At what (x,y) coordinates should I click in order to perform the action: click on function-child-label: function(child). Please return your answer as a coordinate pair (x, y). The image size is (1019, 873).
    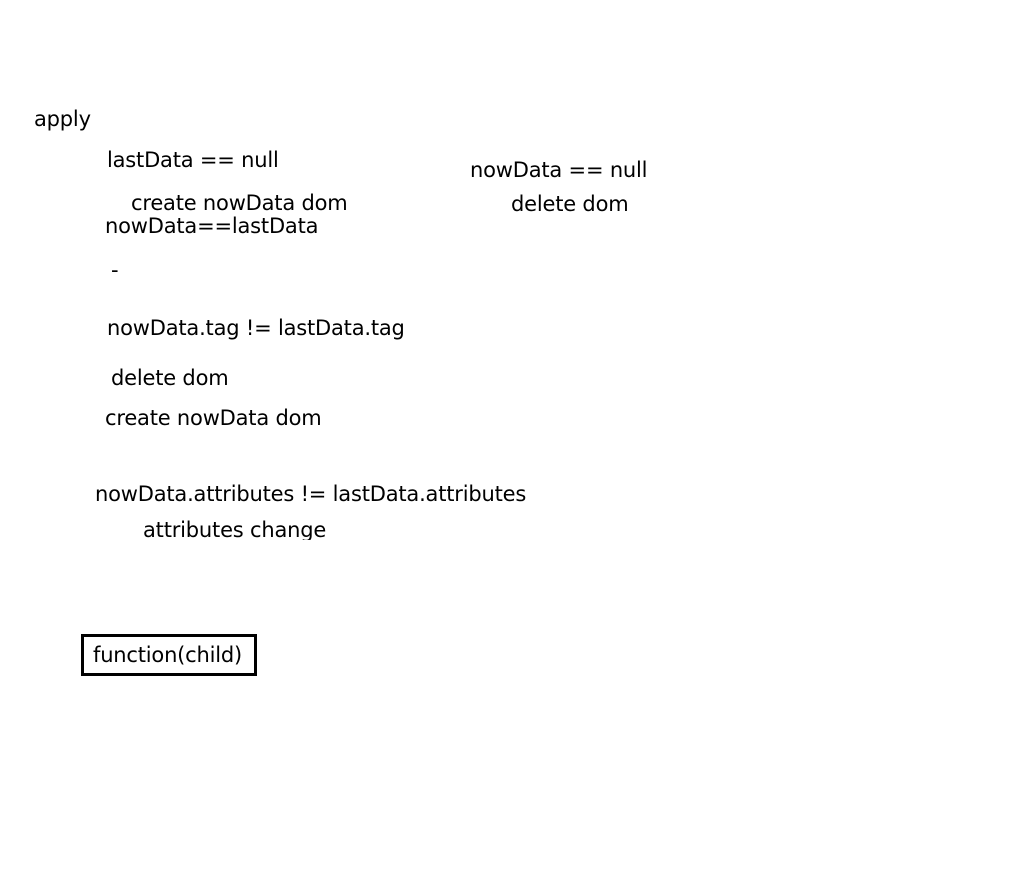
    Looking at the image, I should click on (168, 655).